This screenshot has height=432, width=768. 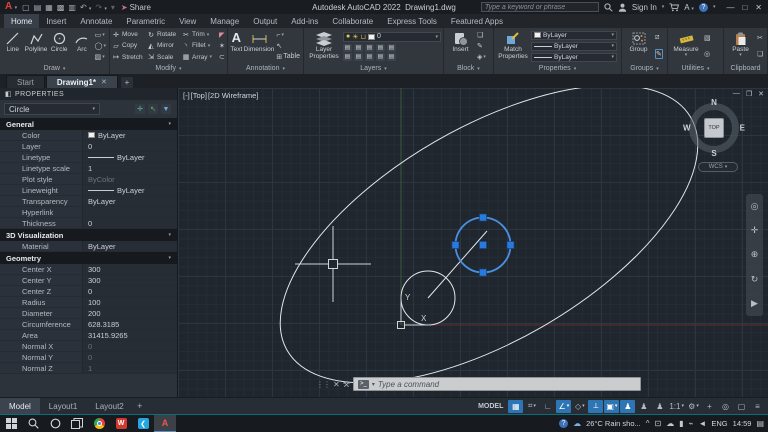 I want to click on line-entity, so click(x=457, y=264).